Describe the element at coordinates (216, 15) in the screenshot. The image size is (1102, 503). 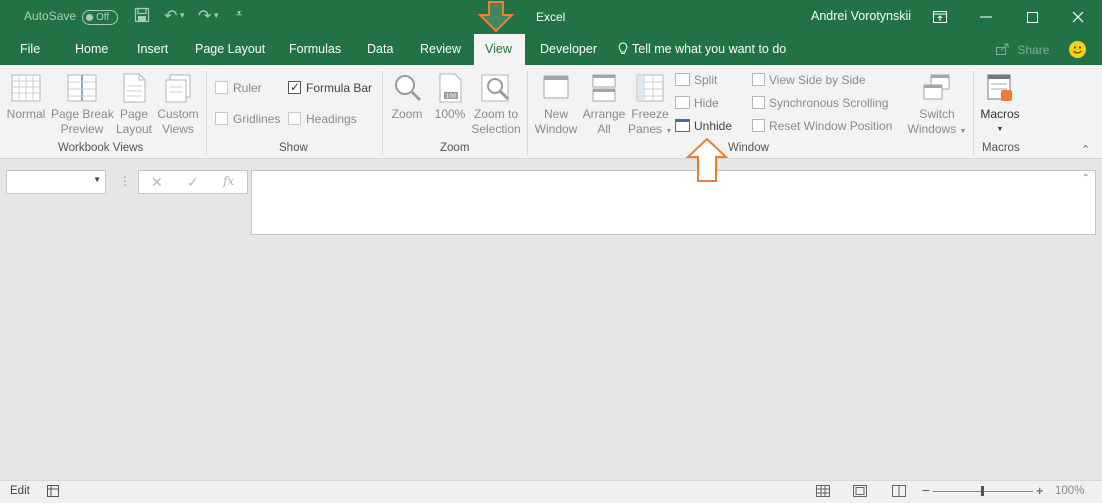
I see `redo-dropdown-icon: ▾` at that location.